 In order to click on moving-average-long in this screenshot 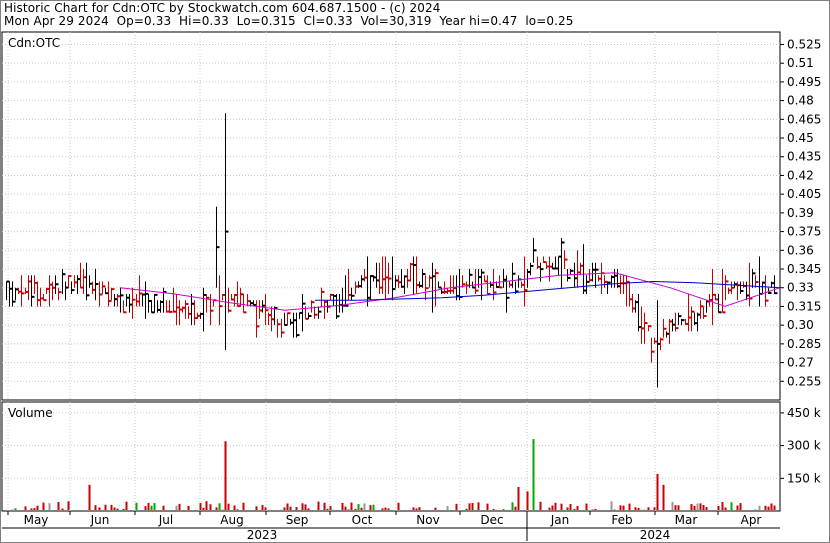, I will do `click(548, 290)`.